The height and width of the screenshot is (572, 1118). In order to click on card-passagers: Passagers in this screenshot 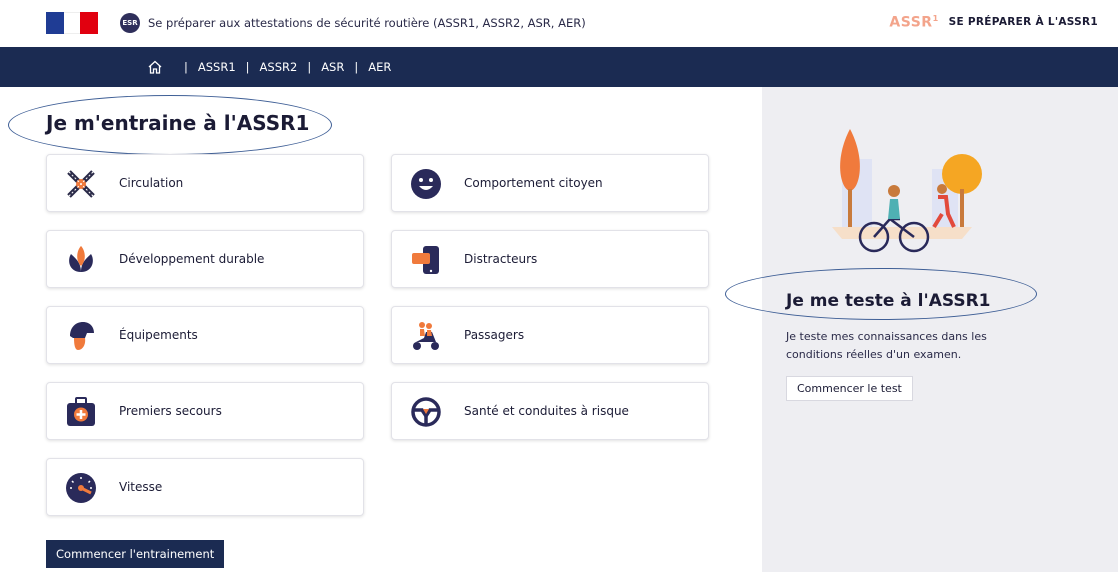, I will do `click(550, 335)`.